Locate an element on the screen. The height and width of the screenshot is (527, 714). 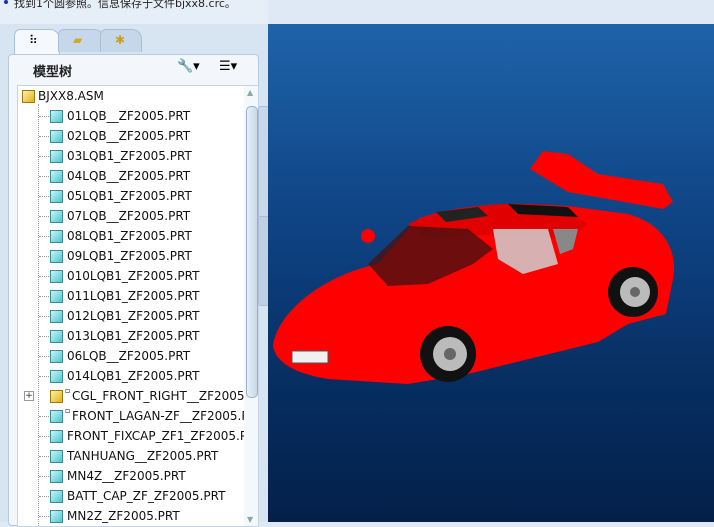
scroll-up-icon: ▲ is located at coordinates (250, 92).